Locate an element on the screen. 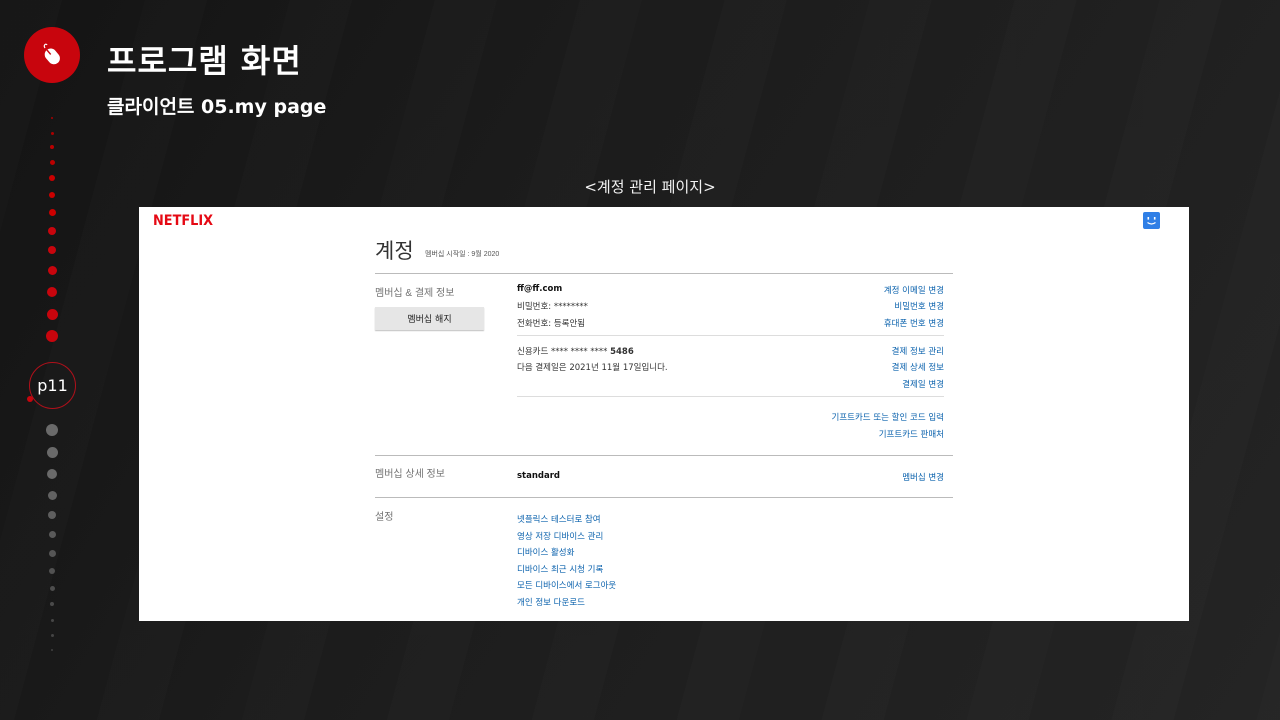  settings-link-test-participation: 넷플릭스 테스터로 참여 is located at coordinates (559, 519).